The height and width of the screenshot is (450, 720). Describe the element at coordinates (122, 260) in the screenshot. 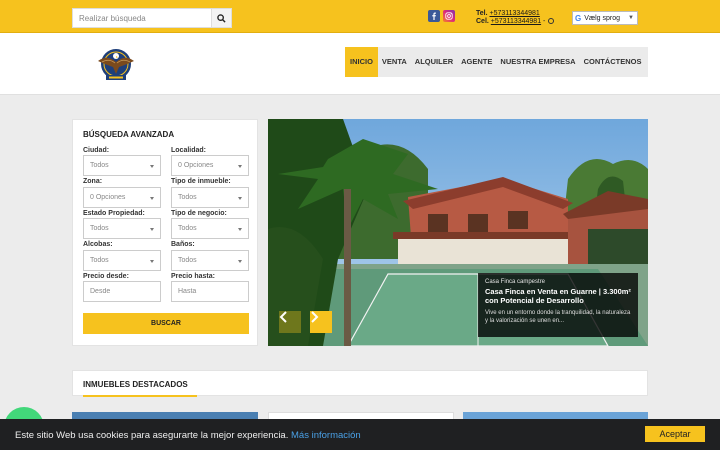

I see `alcobas-select: Todos` at that location.